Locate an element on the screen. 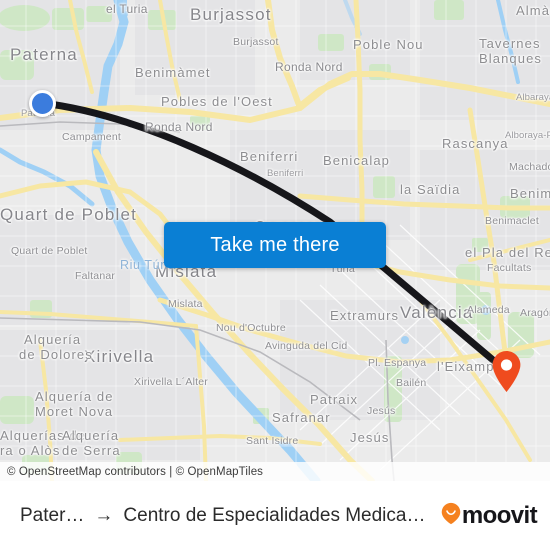 This screenshot has height=550, width=550. arrow-right-icon: → is located at coordinates (104, 515).